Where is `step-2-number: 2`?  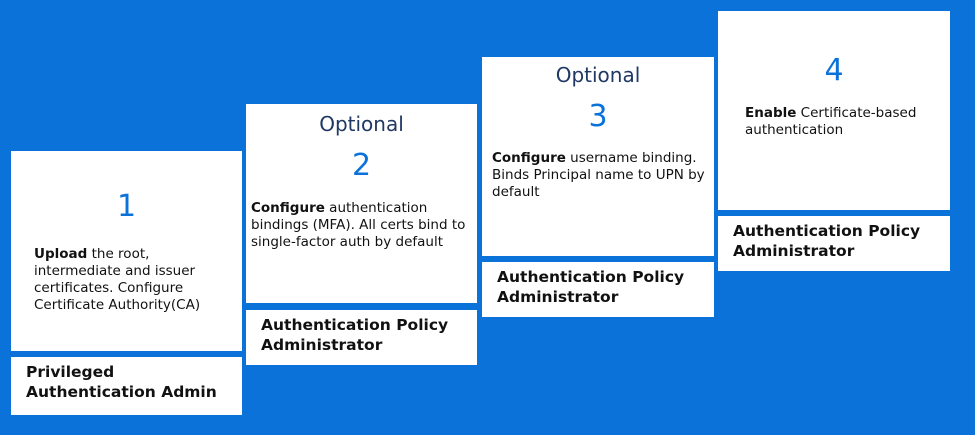
step-2-number: 2 is located at coordinates (361, 165).